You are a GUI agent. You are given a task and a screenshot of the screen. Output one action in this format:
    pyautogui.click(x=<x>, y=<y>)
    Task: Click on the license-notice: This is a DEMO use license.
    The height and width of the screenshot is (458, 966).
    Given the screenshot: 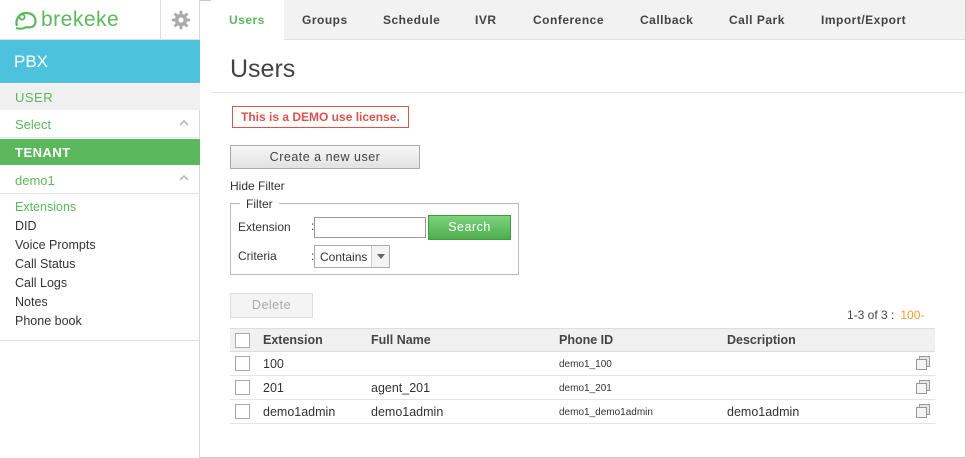 What is the action you would take?
    pyautogui.click(x=320, y=117)
    